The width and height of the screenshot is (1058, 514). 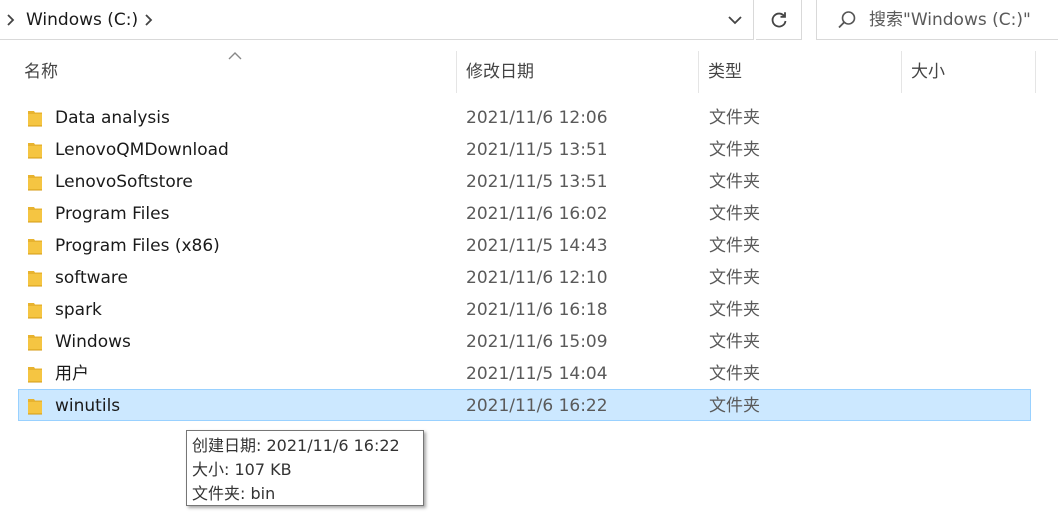 I want to click on file-name: Program Files (x86), so click(x=137, y=246).